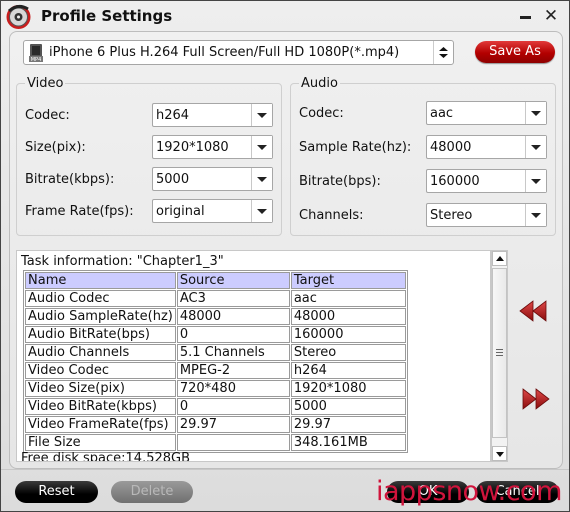  I want to click on cell-name: Audio BitRate(bps), so click(100, 334).